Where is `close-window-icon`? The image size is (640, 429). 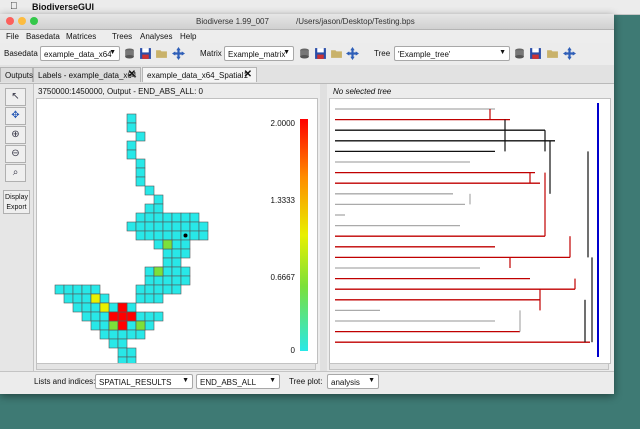 close-window-icon is located at coordinates (10, 21).